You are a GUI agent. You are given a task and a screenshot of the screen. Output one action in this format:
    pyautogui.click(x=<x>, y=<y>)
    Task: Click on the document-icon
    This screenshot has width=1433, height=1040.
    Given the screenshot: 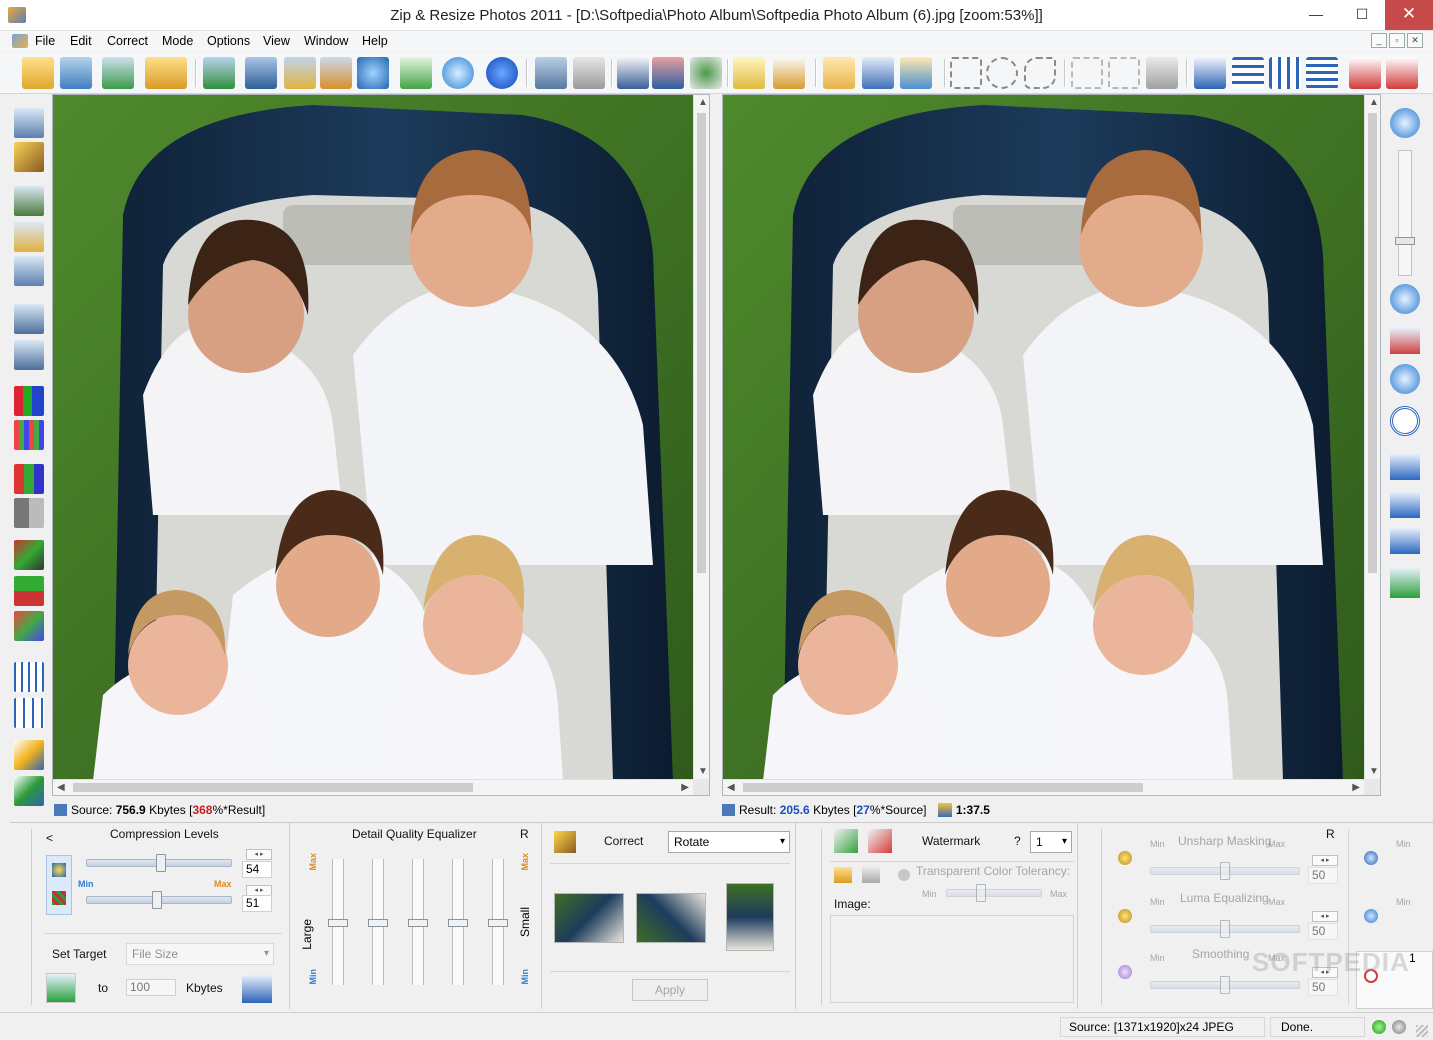 What is the action you would take?
    pyautogui.click(x=20, y=41)
    